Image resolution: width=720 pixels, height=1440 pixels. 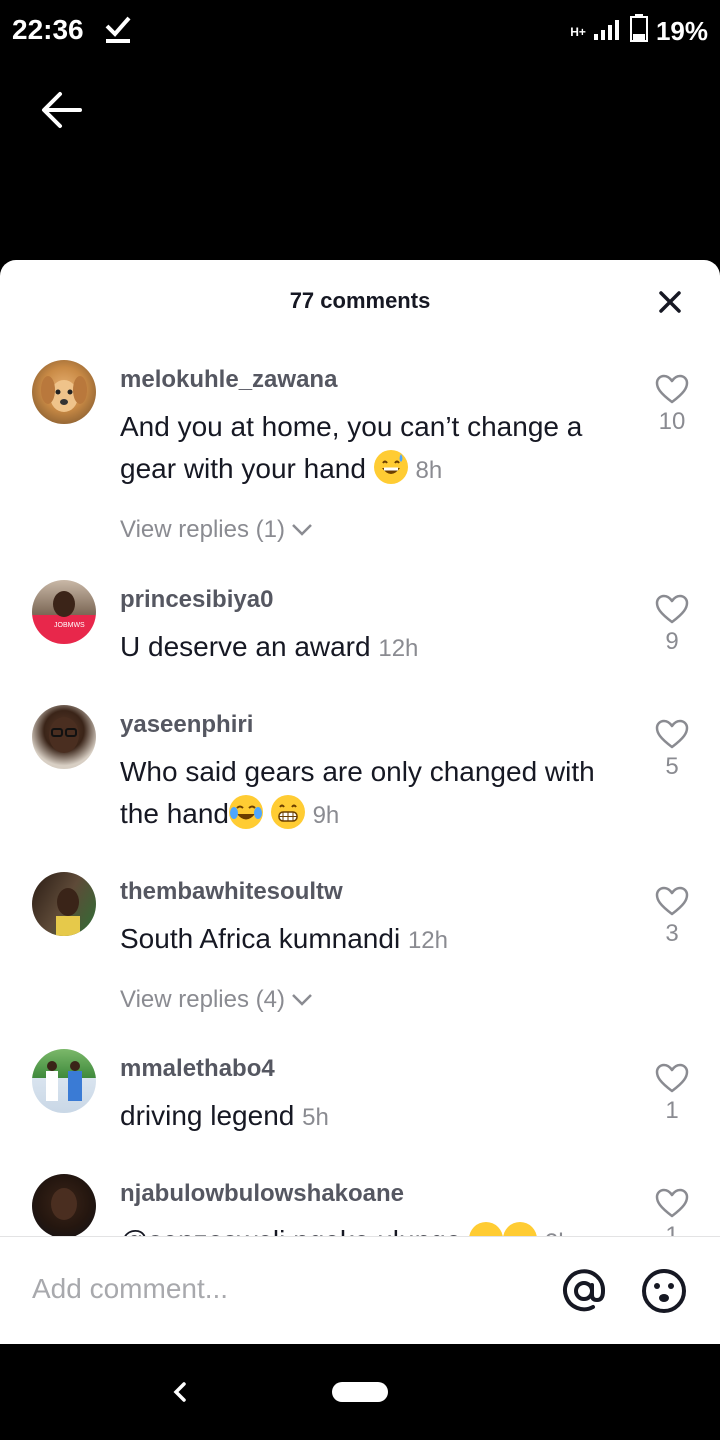 I want to click on comment-body: South Africa kumnandi, so click(x=260, y=938).